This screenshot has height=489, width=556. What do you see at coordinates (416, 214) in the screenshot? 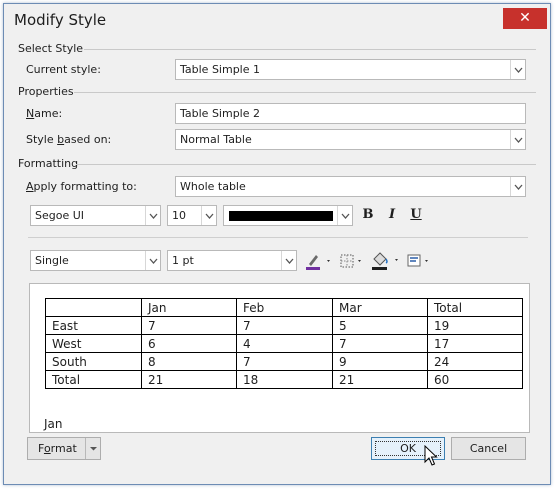
I see `underline-button: U` at bounding box center [416, 214].